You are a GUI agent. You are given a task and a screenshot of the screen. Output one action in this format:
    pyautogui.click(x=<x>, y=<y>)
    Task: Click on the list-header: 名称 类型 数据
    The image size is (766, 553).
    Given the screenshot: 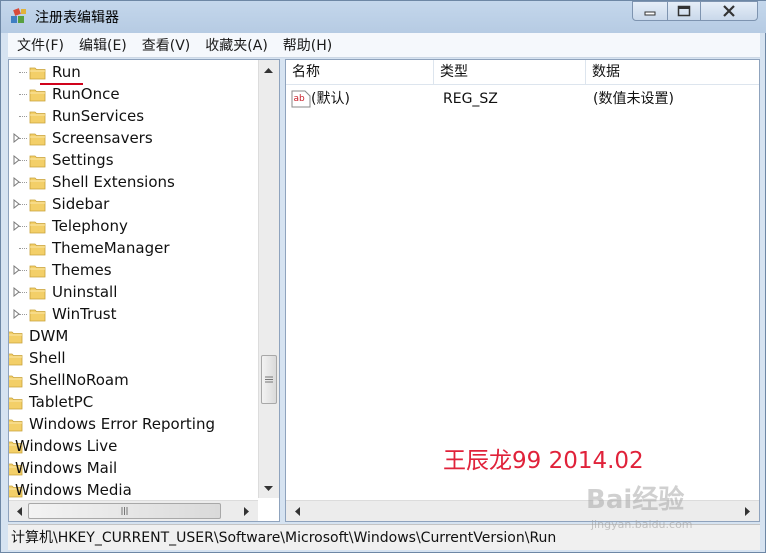 What is the action you would take?
    pyautogui.click(x=522, y=72)
    